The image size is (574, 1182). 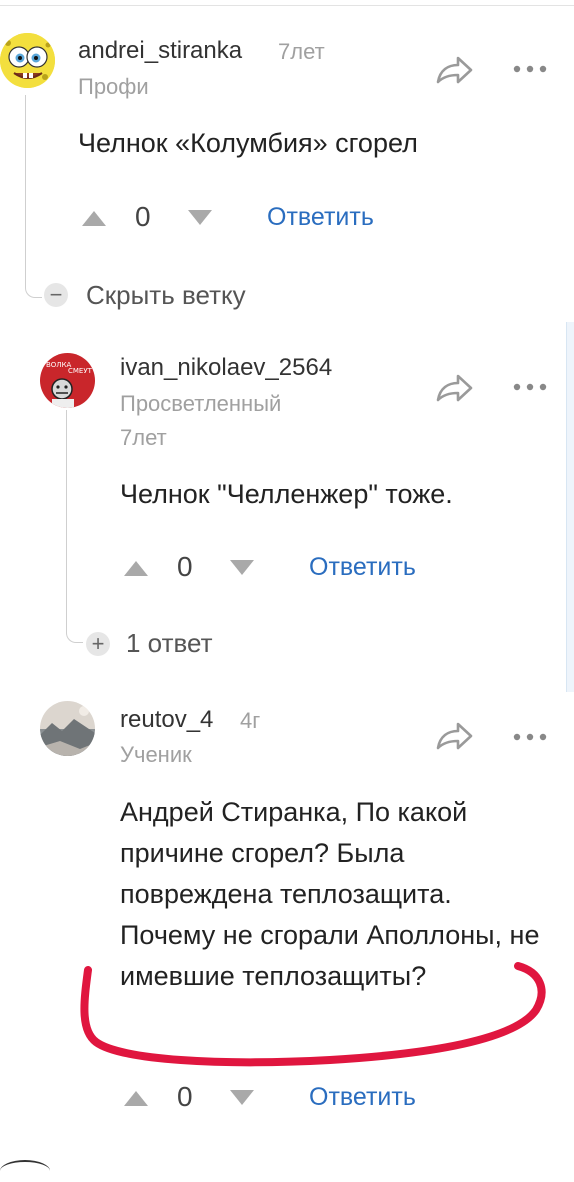 I want to click on avatar, so click(x=25, y=1171).